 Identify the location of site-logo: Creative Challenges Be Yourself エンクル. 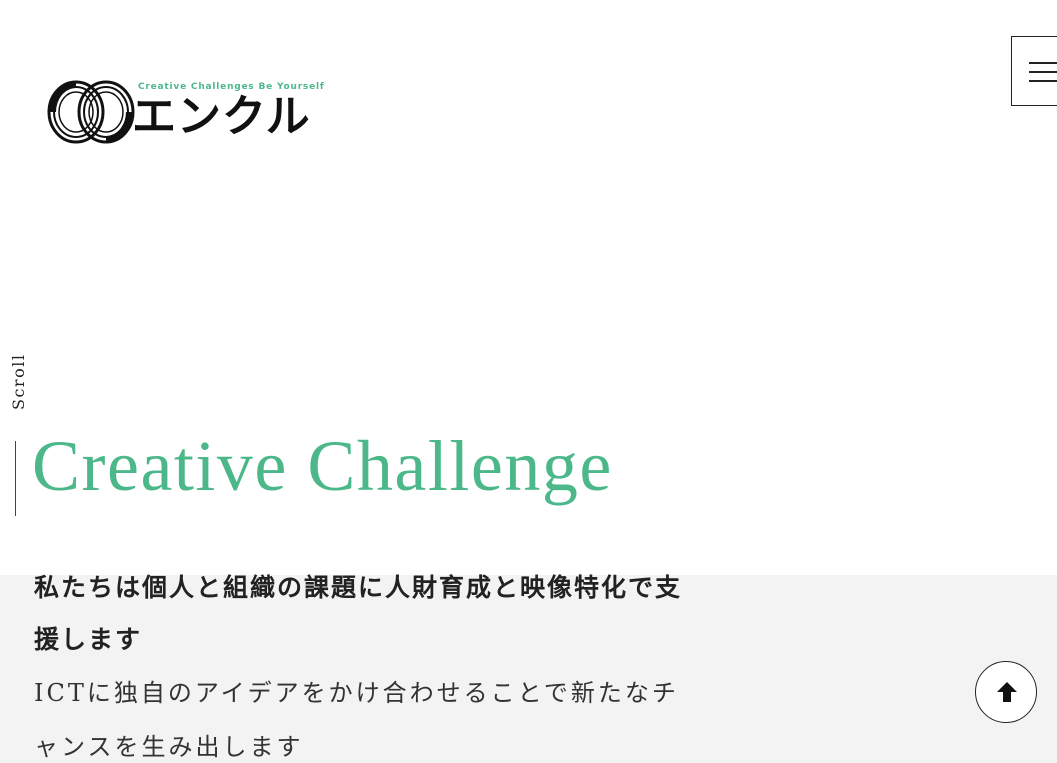
(191, 113).